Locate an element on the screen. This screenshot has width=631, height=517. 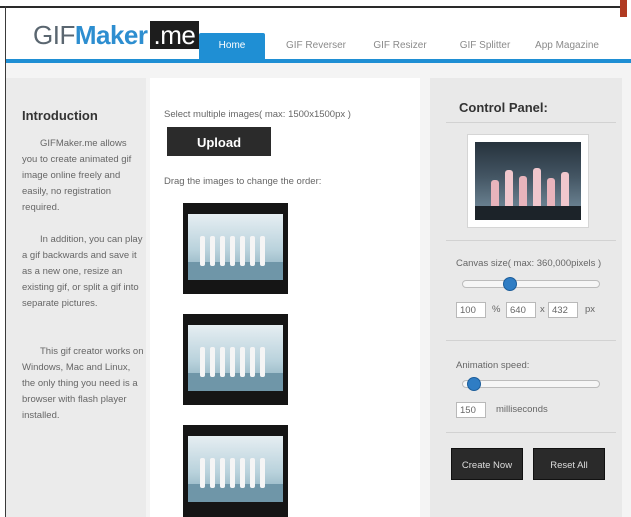
canvas-size-label: Canvas size( max: 360,000pixels ) is located at coordinates (529, 263).